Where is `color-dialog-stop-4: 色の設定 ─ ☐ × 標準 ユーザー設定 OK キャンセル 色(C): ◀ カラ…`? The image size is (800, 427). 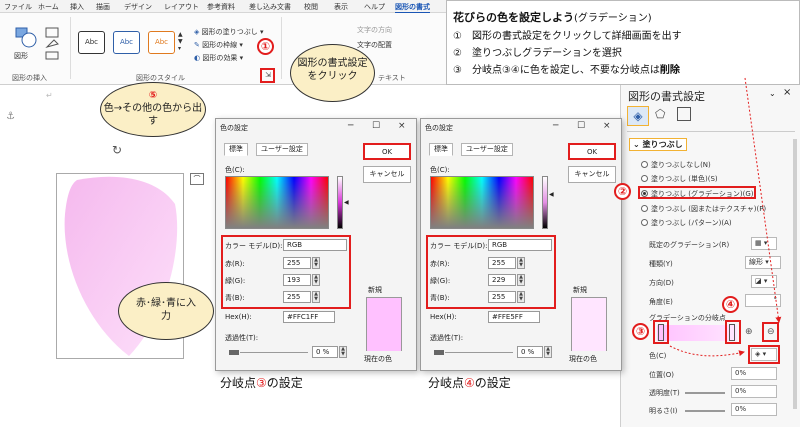
color-dialog-stop-4: 色の設定 ─ ☐ × 標準 ユーザー設定 OK キャンセル 色(C): ◀ カラ… is located at coordinates (521, 244).